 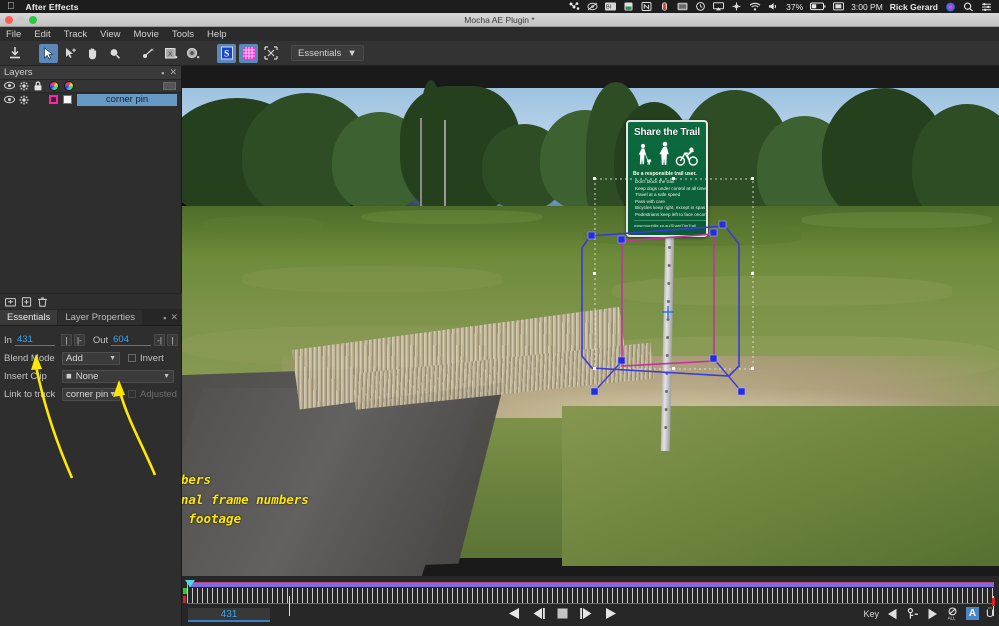 I want to click on pan-hand-tool, so click(x=92, y=53).